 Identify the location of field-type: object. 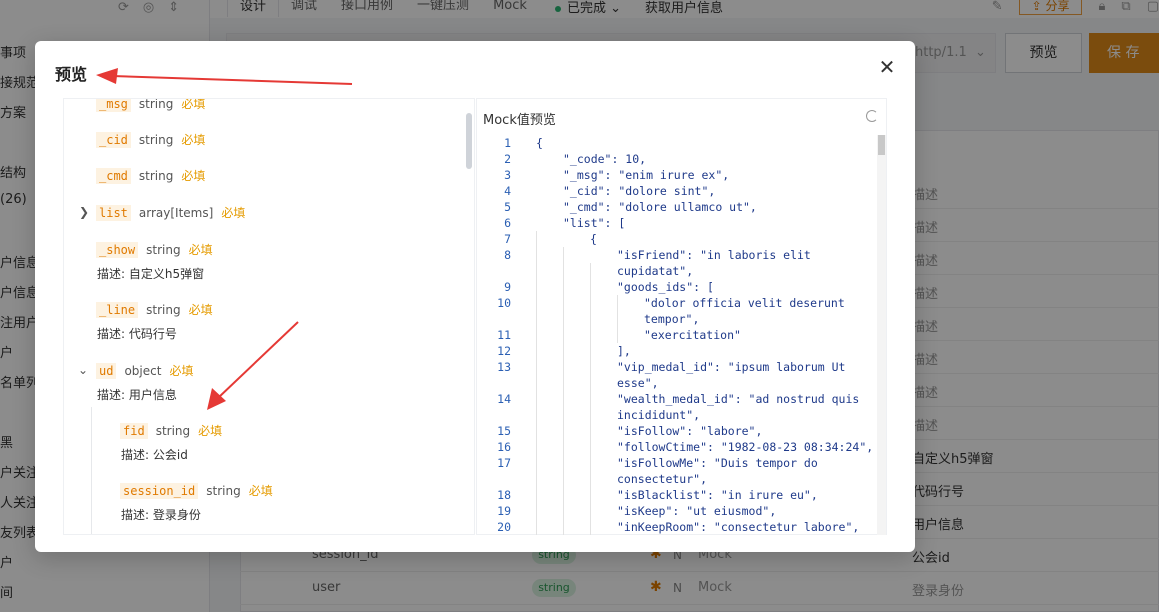
(143, 371).